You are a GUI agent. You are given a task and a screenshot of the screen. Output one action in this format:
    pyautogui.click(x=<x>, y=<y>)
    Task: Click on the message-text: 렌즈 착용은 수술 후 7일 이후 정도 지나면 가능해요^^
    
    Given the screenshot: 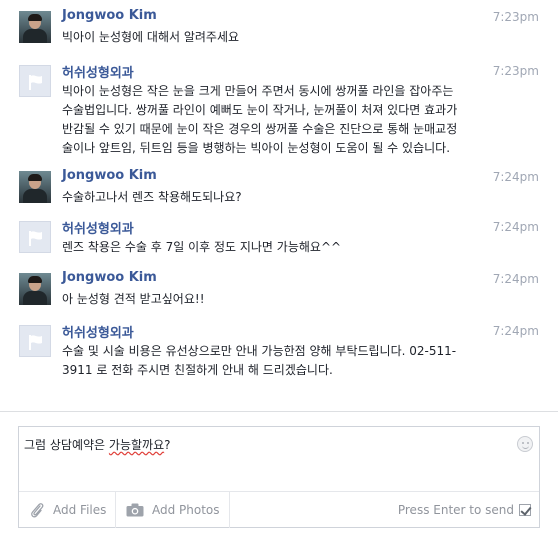 What is the action you would take?
    pyautogui.click(x=277, y=247)
    